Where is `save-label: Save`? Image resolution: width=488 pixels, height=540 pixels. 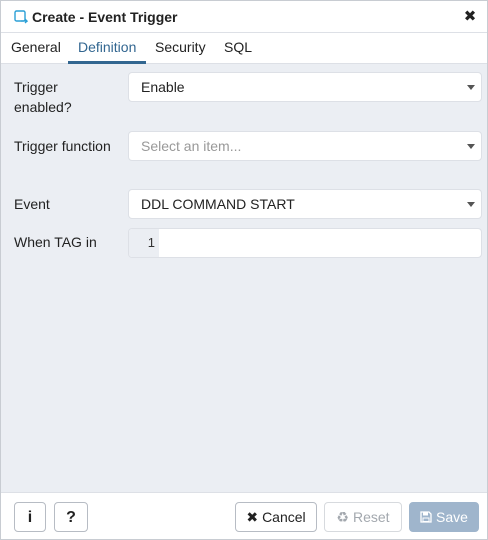
save-label: Save is located at coordinates (452, 517).